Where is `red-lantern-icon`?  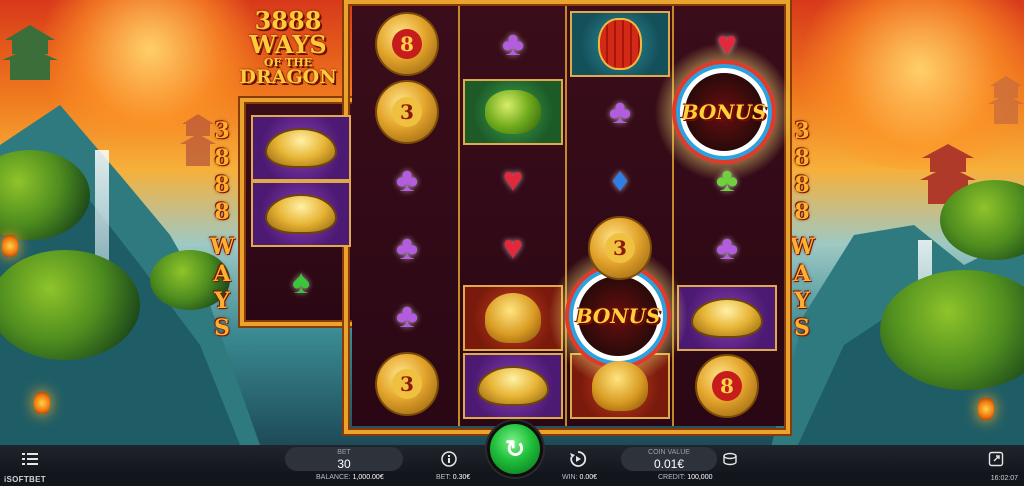
red-lantern-icon is located at coordinates (620, 44).